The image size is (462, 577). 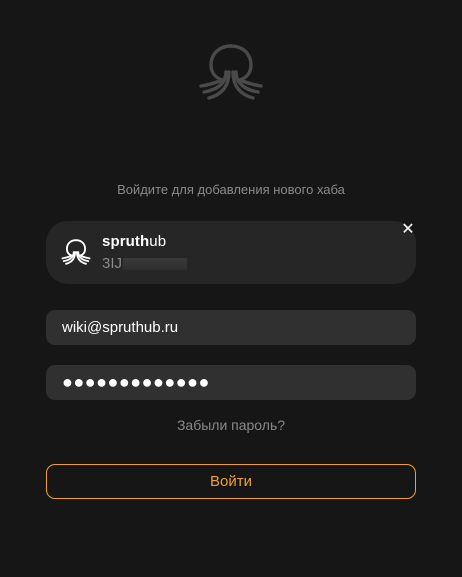 I want to click on email-field, so click(x=231, y=327).